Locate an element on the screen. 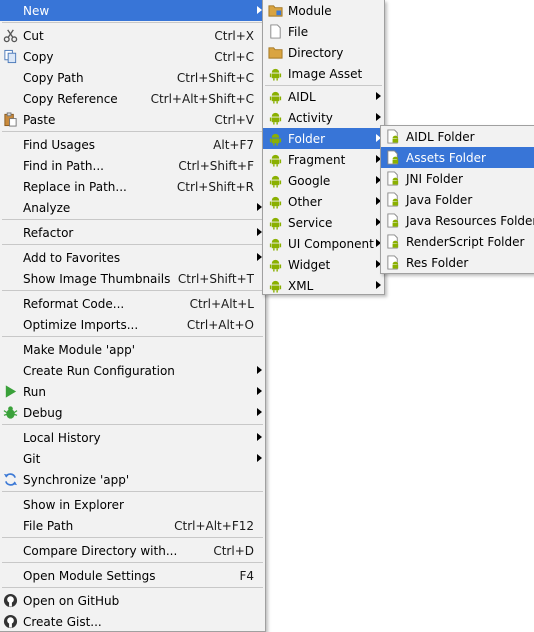 The width and height of the screenshot is (534, 632). menu-item-file-path: File Path Ctrl+Alt+F12 is located at coordinates (132, 525).